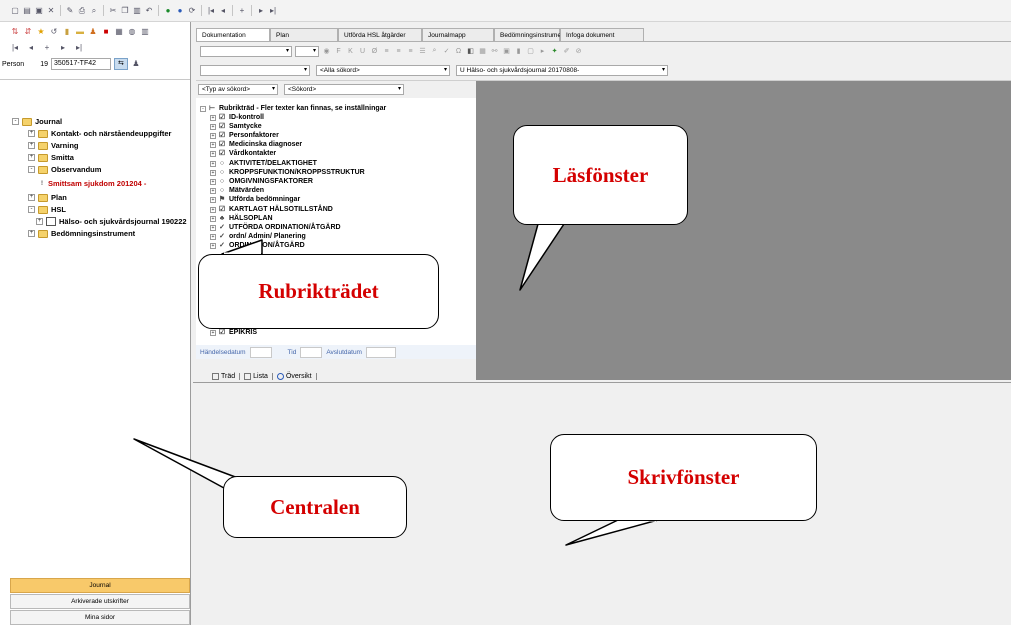 This screenshot has height=625, width=1011. I want to click on rubrik-item: + ✓ ORDINATION/ÅTGÄRD, so click(257, 245).